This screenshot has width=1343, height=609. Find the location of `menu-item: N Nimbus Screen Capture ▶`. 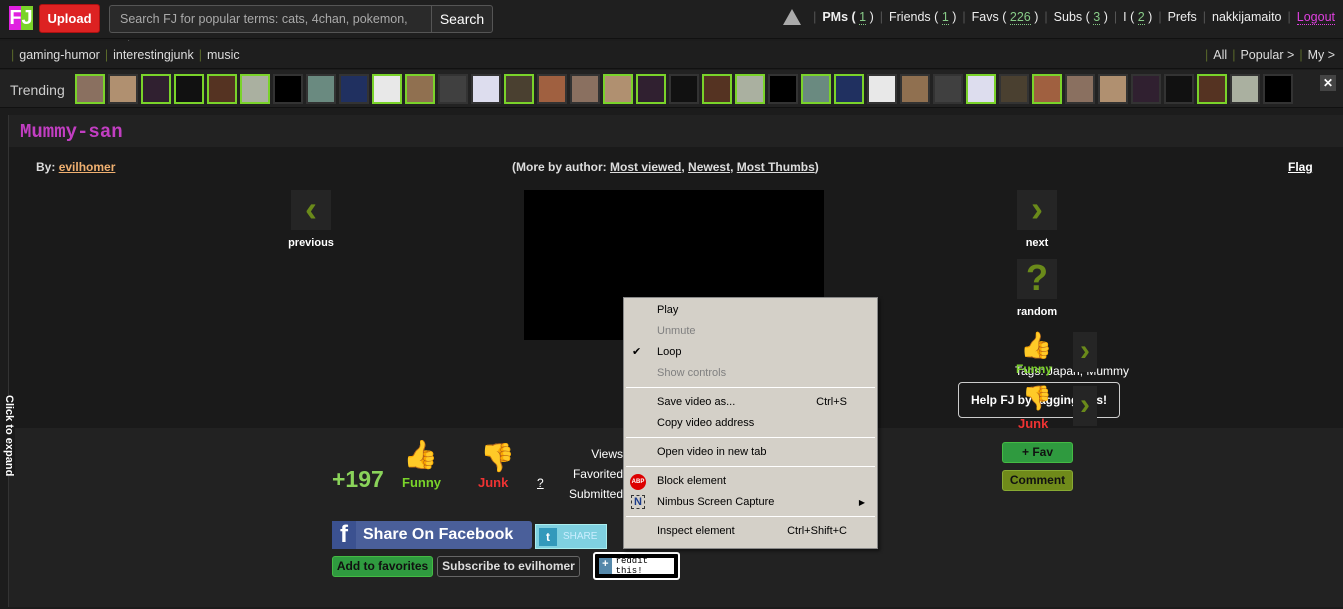

menu-item: N Nimbus Screen Capture ▶ is located at coordinates (750, 502).